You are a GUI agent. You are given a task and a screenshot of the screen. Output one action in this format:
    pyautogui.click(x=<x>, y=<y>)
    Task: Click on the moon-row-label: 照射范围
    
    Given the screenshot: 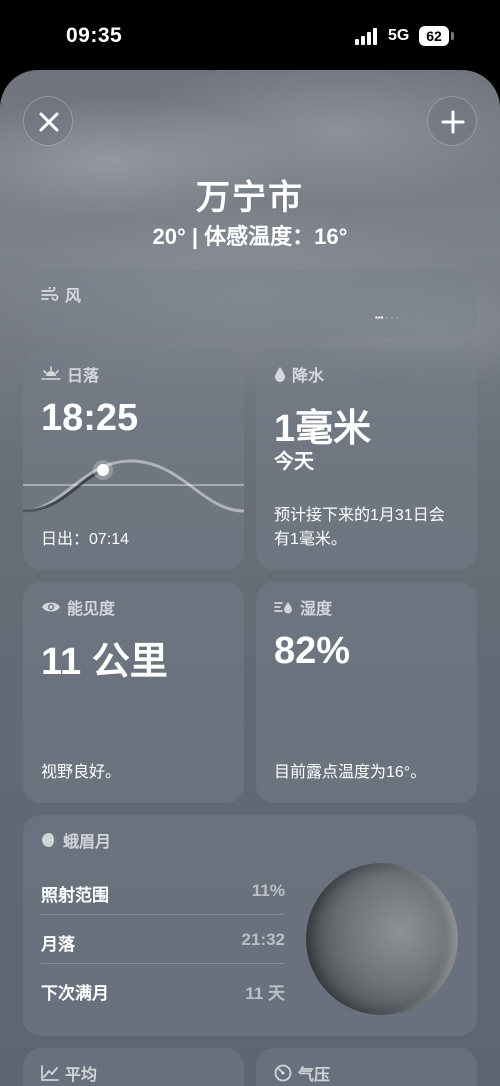 What is the action you would take?
    pyautogui.click(x=75, y=895)
    